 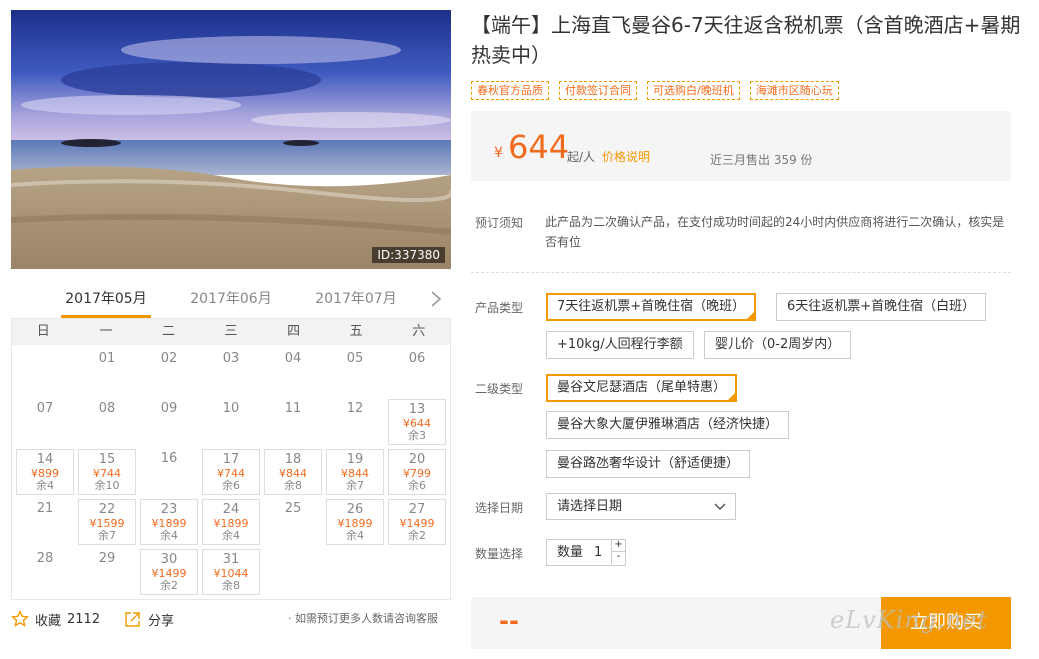 I want to click on sold-count: 近三月售出 359 份, so click(x=761, y=160).